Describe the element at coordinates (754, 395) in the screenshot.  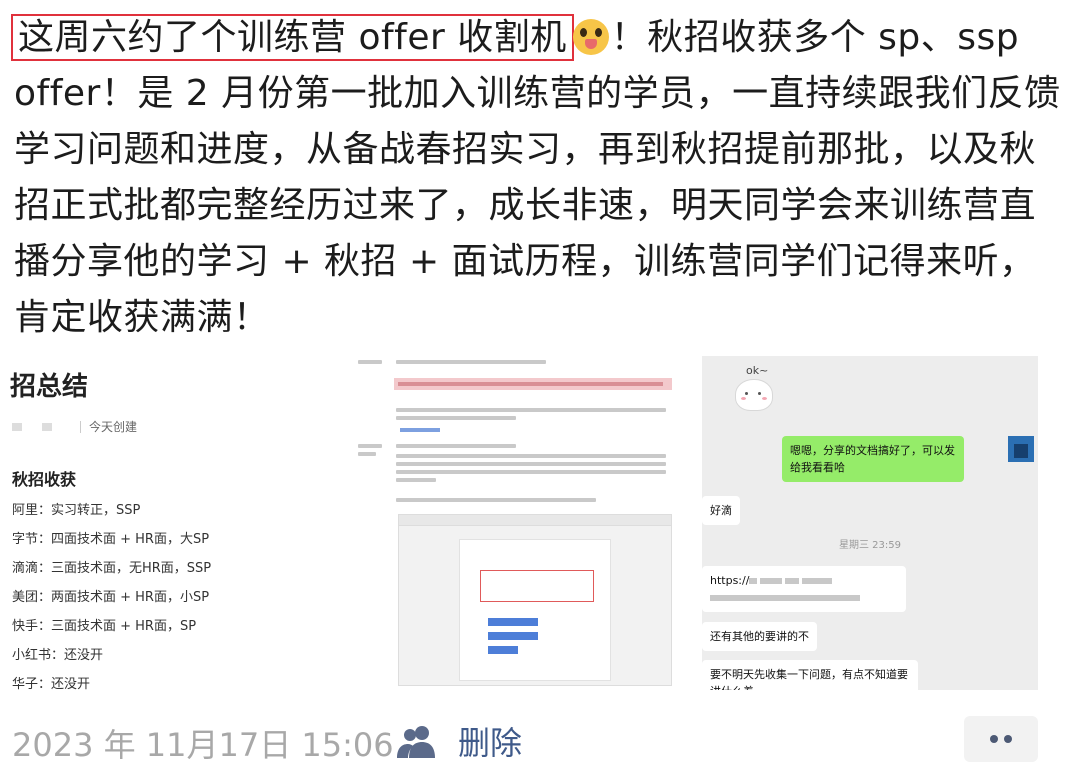
I see `cat-icon` at that location.